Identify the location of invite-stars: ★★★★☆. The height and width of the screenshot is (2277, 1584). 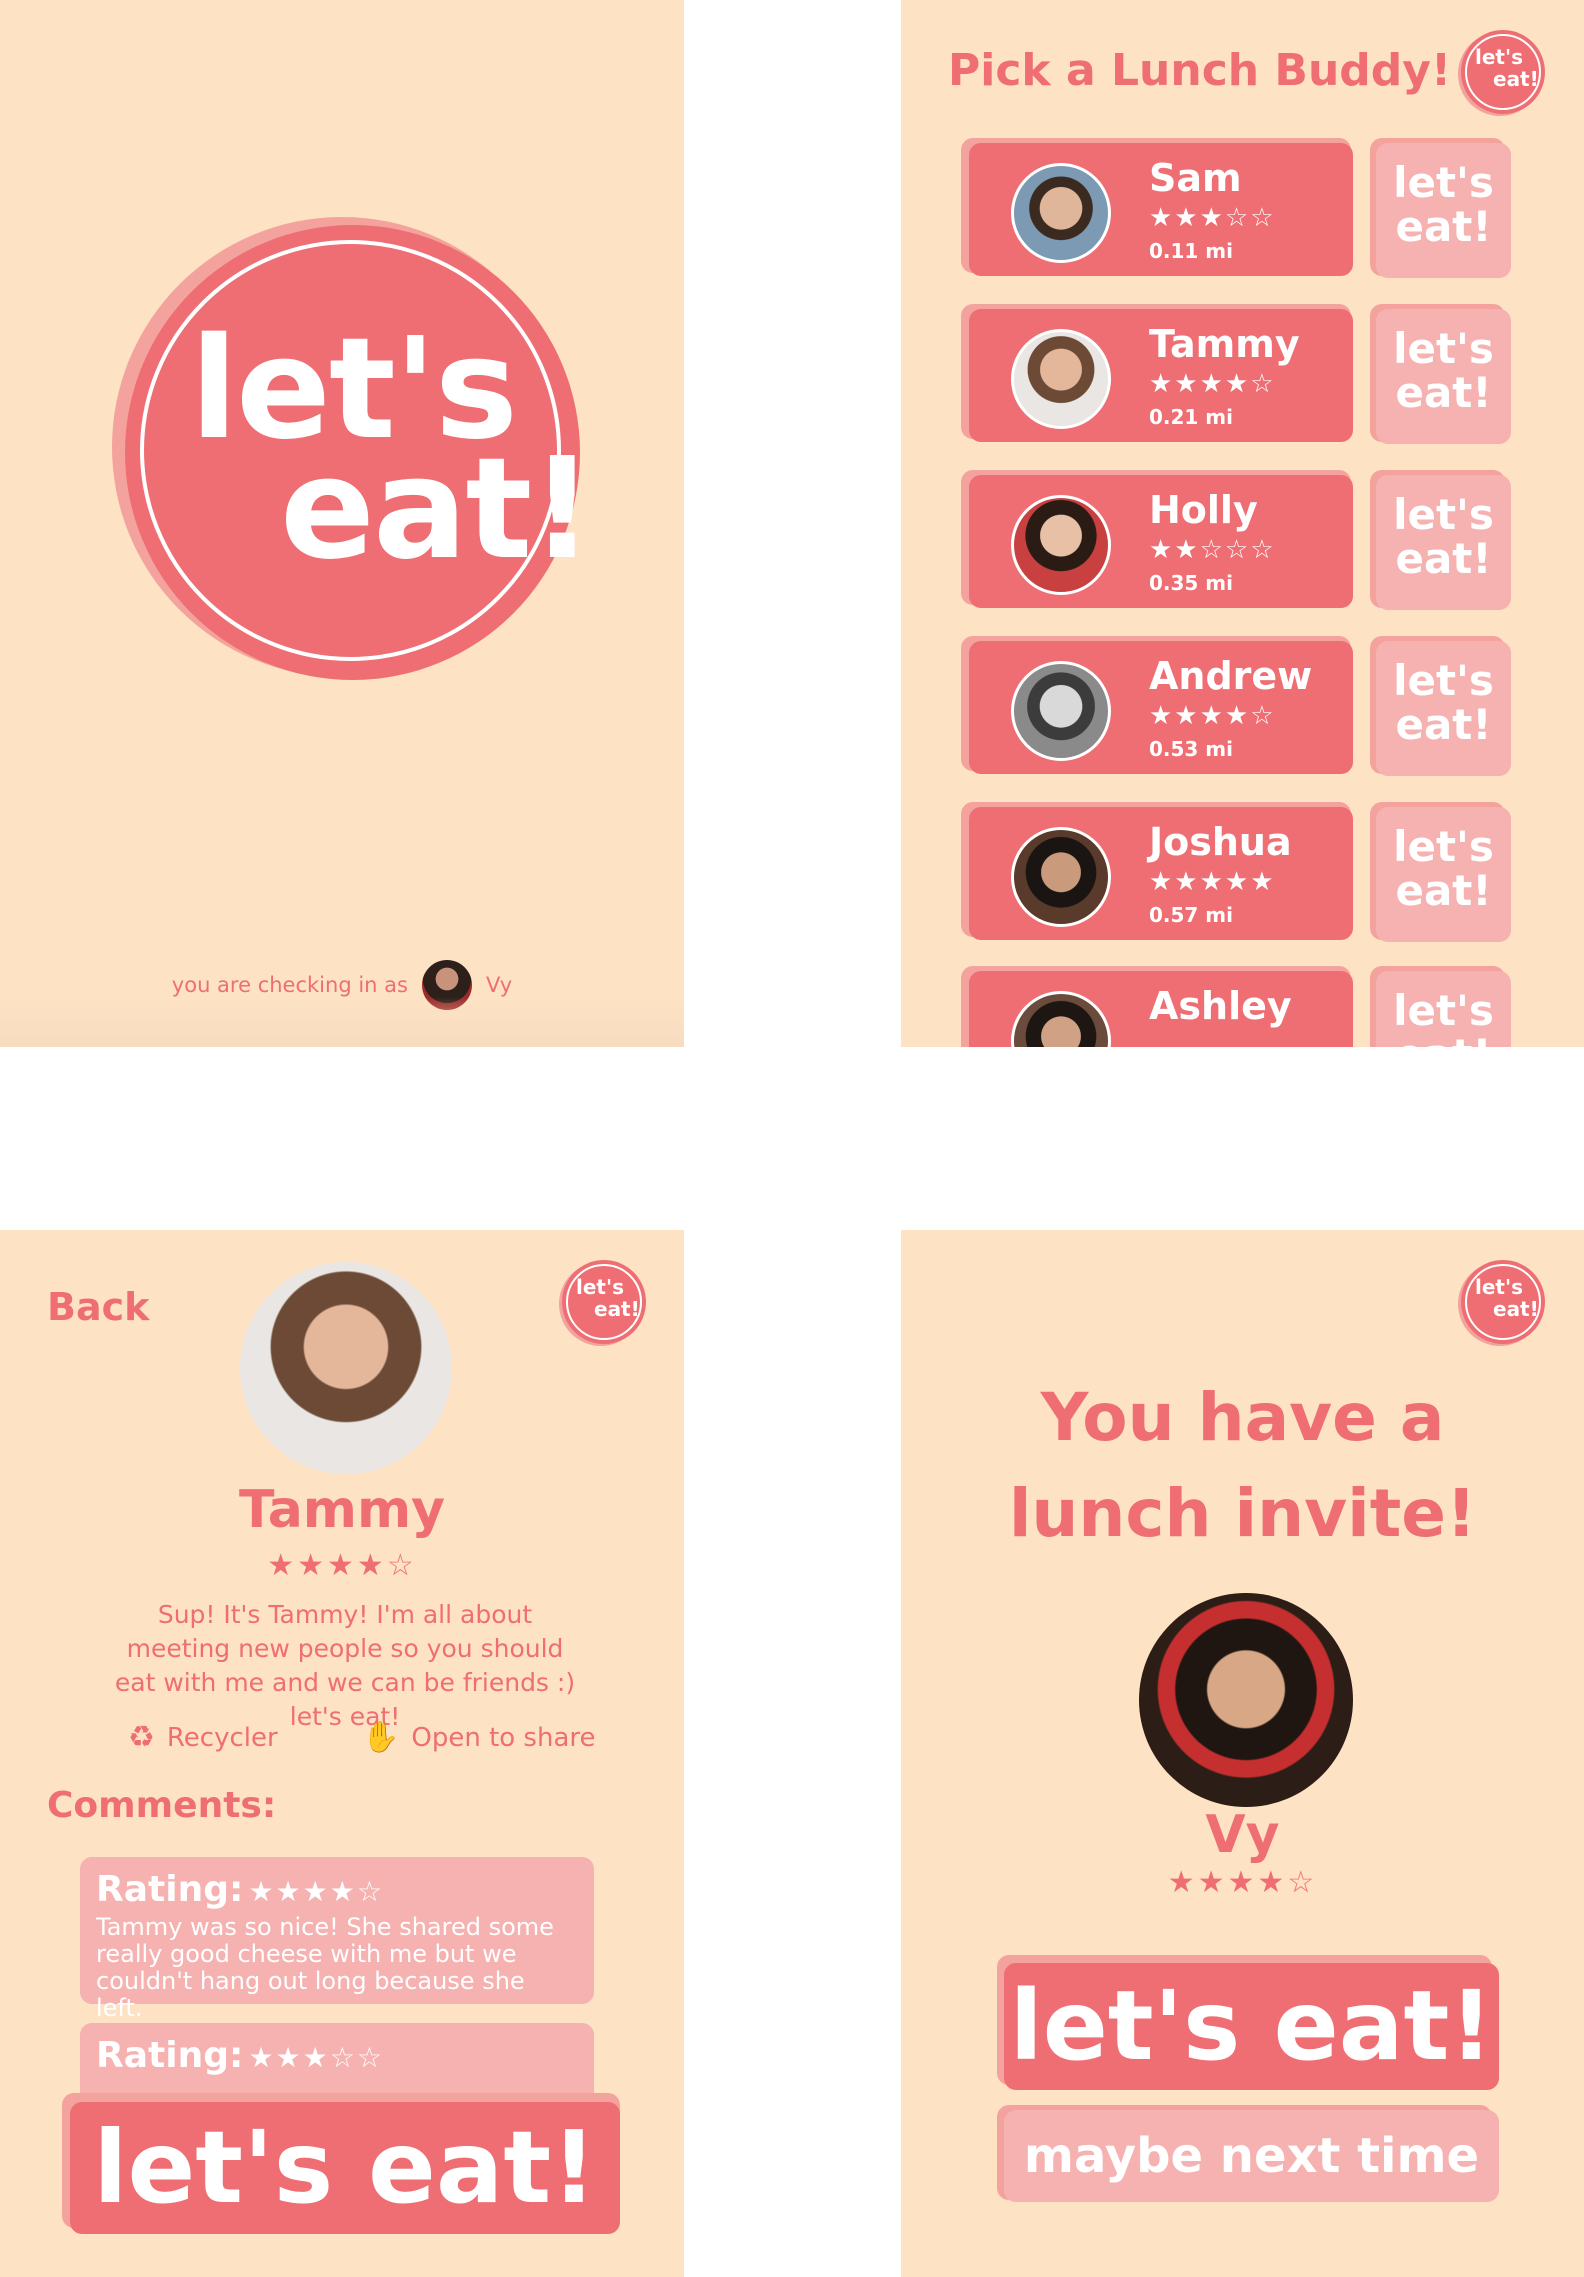
(1242, 1882).